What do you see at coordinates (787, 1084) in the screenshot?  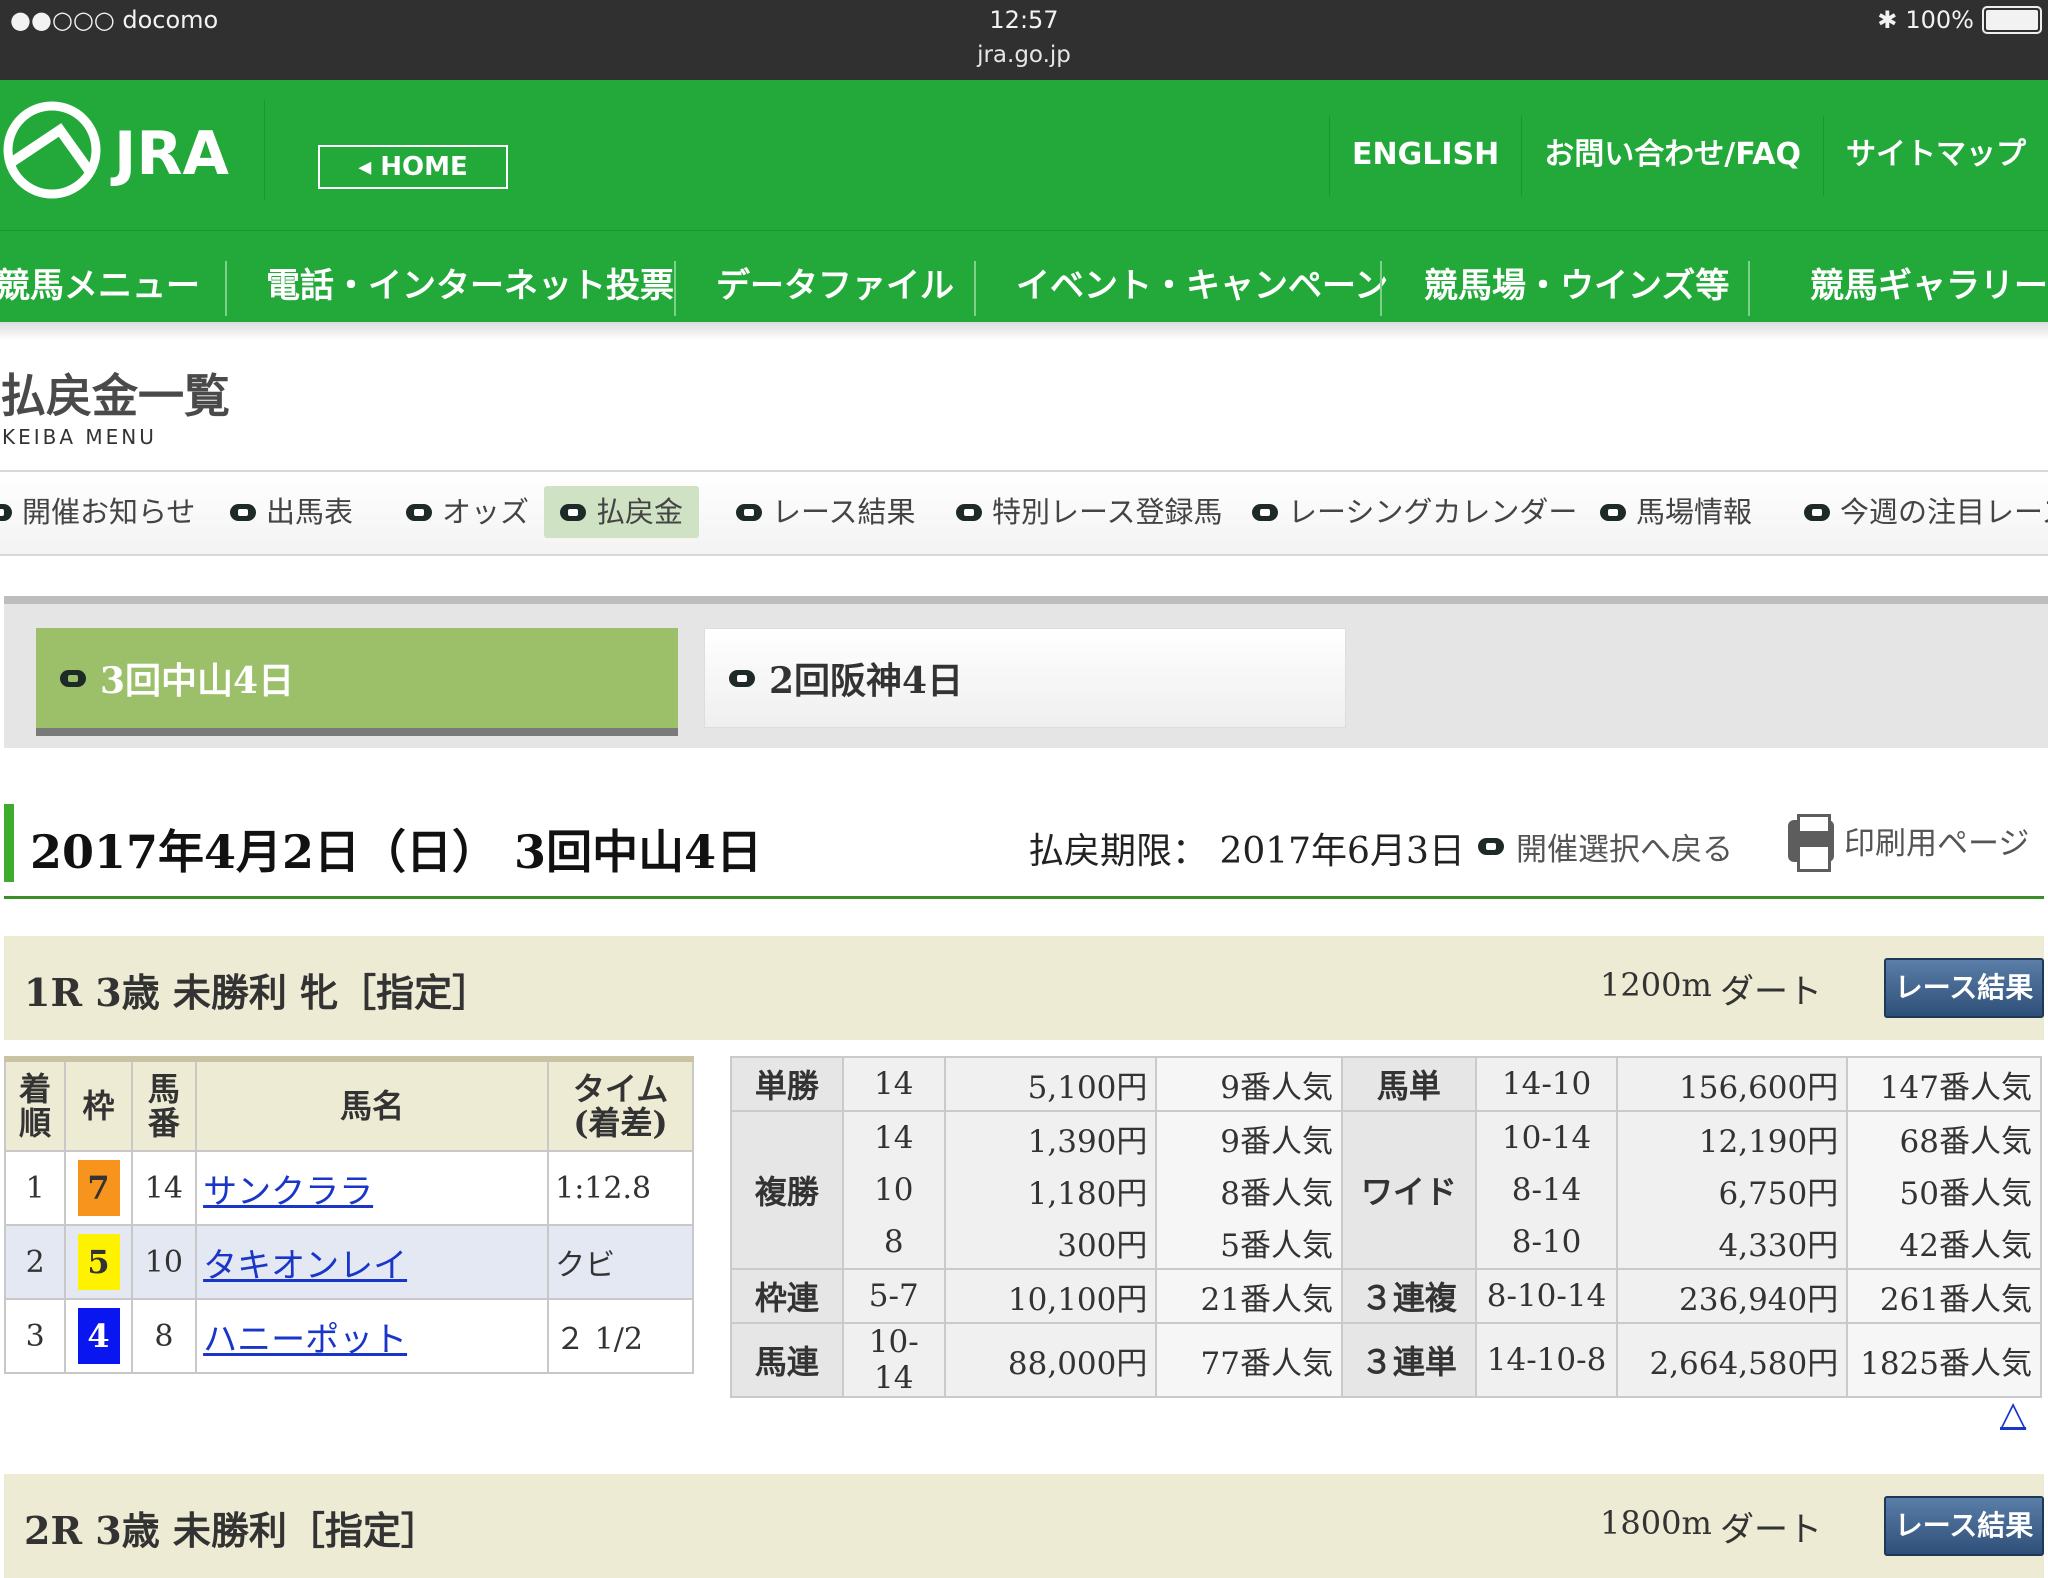 I see `tansho-label: 単勝` at bounding box center [787, 1084].